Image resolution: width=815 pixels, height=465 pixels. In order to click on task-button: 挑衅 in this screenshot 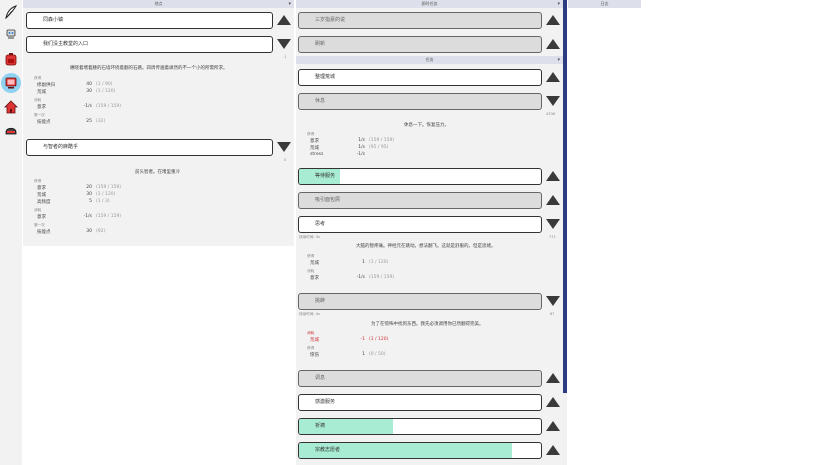, I will do `click(420, 301)`.